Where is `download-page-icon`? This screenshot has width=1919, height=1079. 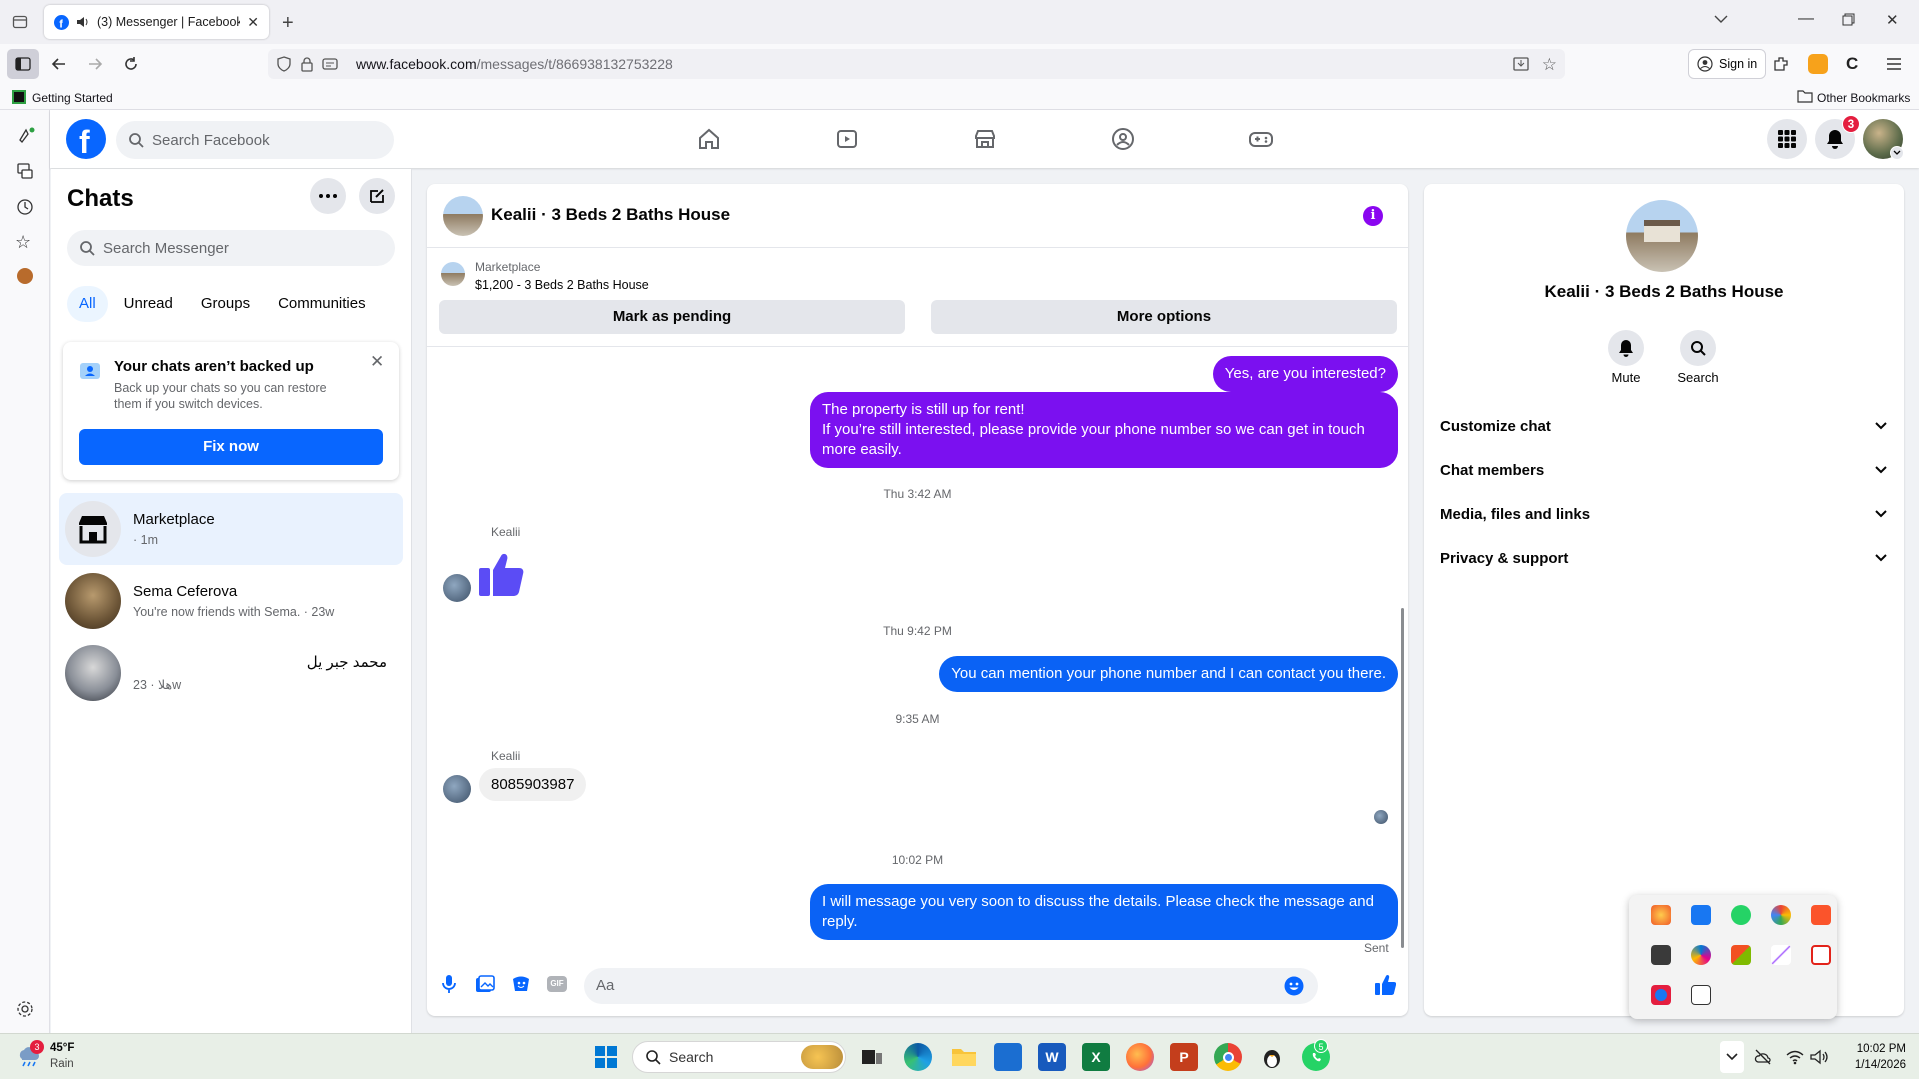
download-page-icon is located at coordinates (1521, 64).